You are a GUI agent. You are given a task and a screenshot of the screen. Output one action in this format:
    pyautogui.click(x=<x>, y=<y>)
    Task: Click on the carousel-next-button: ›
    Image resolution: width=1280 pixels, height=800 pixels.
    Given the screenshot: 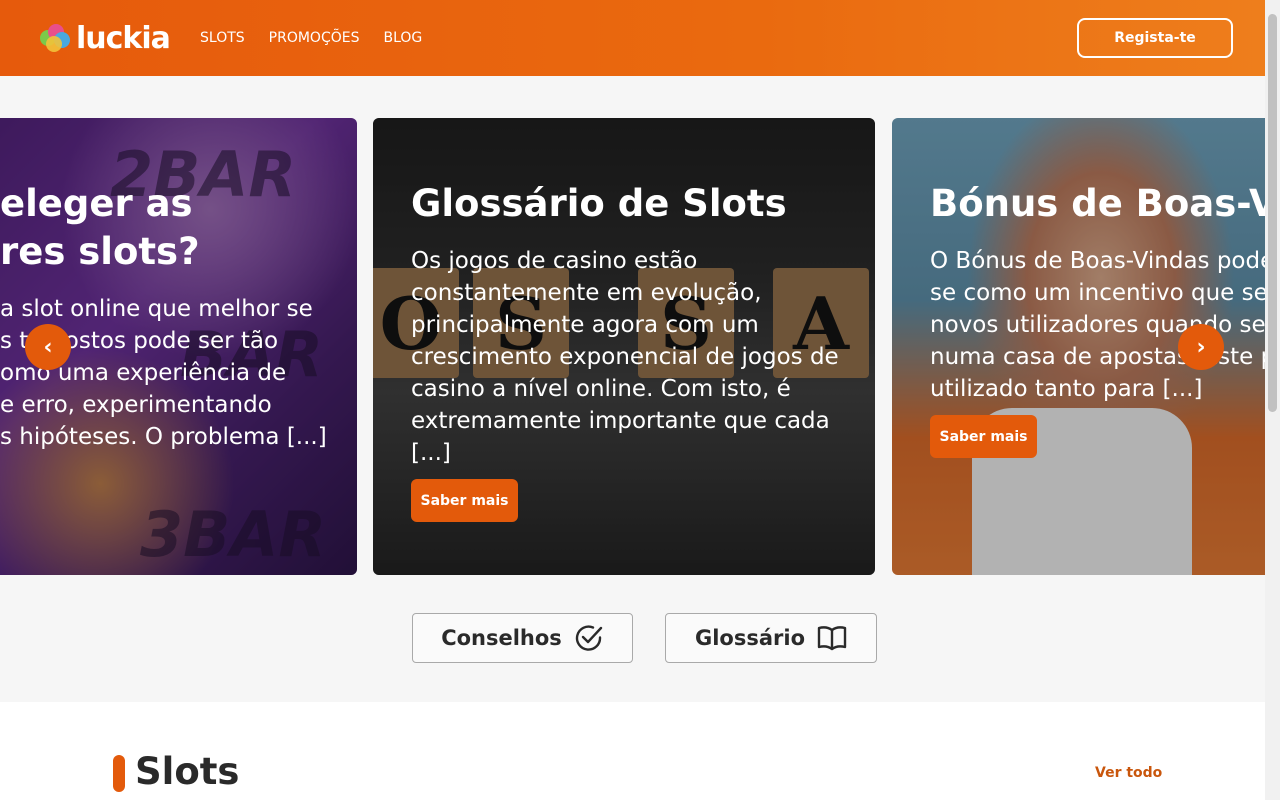 What is the action you would take?
    pyautogui.click(x=1201, y=347)
    